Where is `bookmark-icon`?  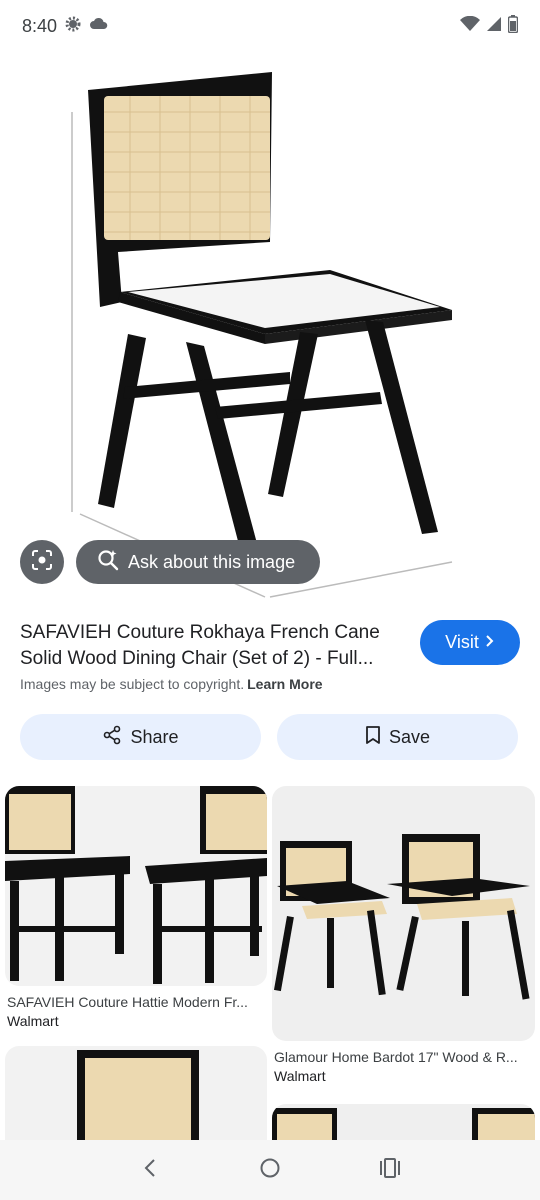 bookmark-icon is located at coordinates (373, 737).